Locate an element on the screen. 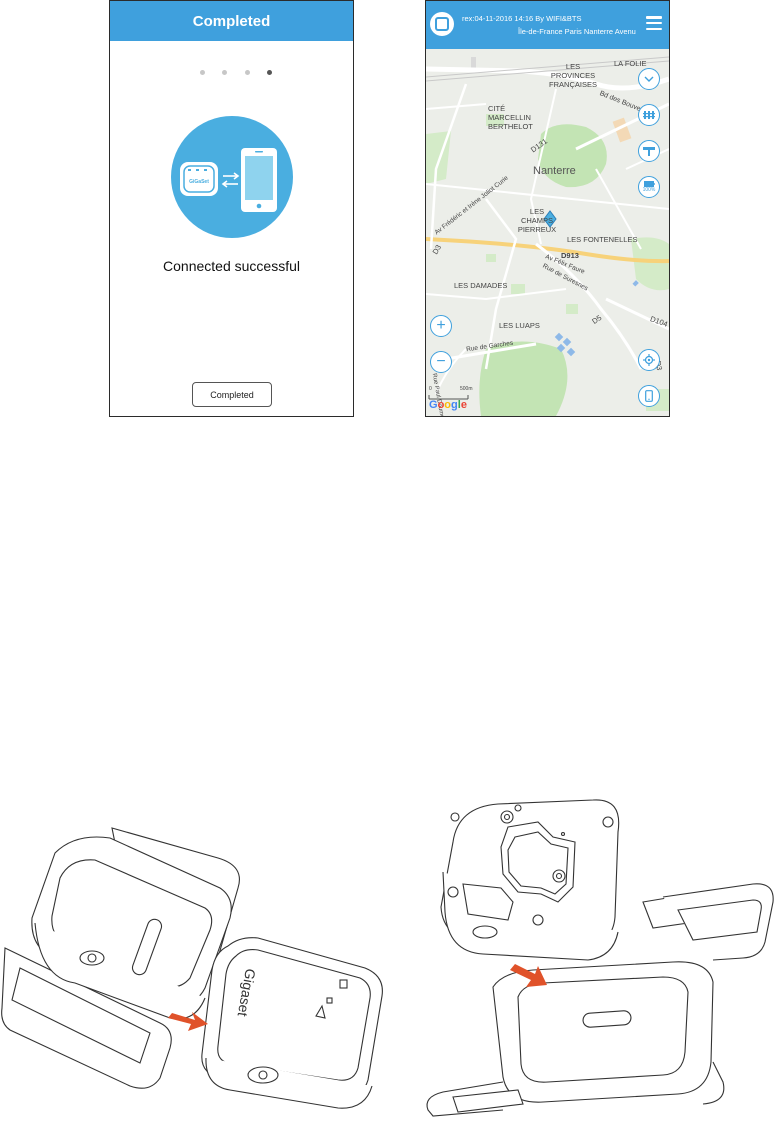 The height and width of the screenshot is (1123, 779). crosshair-icon is located at coordinates (649, 360).